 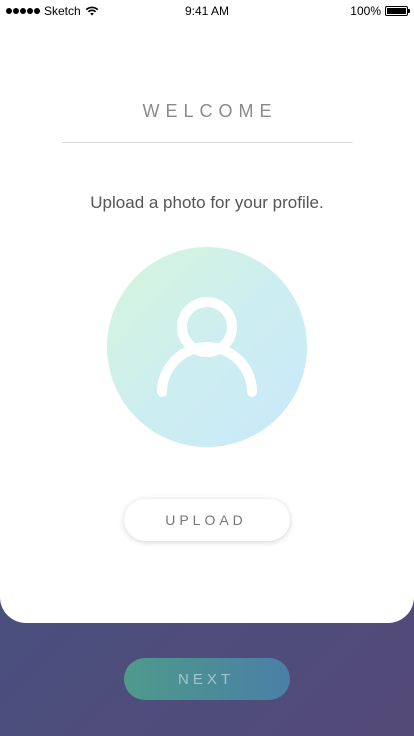 I want to click on upload-button: UPLOAD, so click(x=207, y=520).